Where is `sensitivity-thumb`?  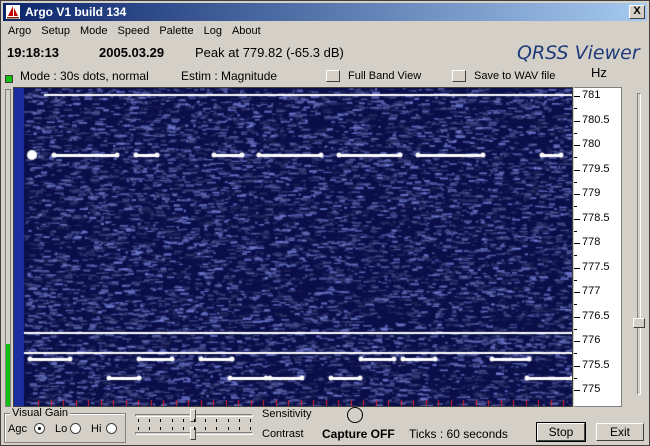 sensitivity-thumb is located at coordinates (193, 415).